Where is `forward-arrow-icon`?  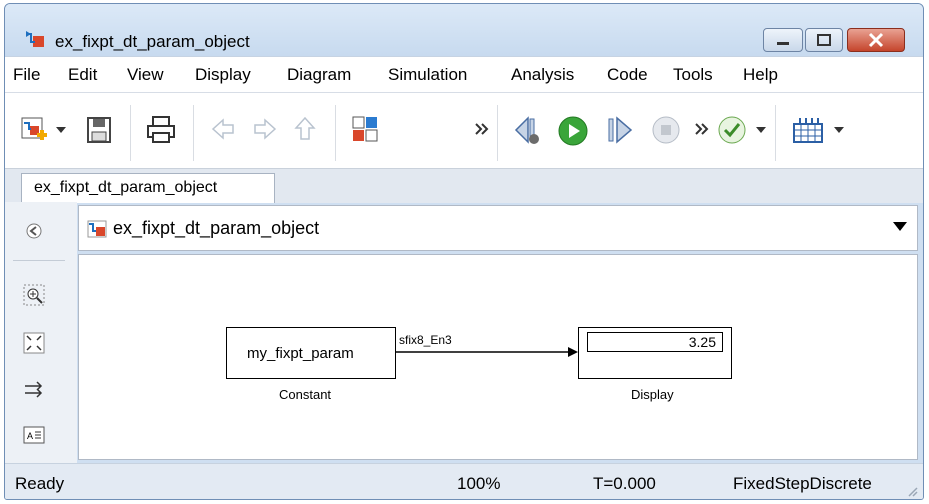 forward-arrow-icon is located at coordinates (265, 129).